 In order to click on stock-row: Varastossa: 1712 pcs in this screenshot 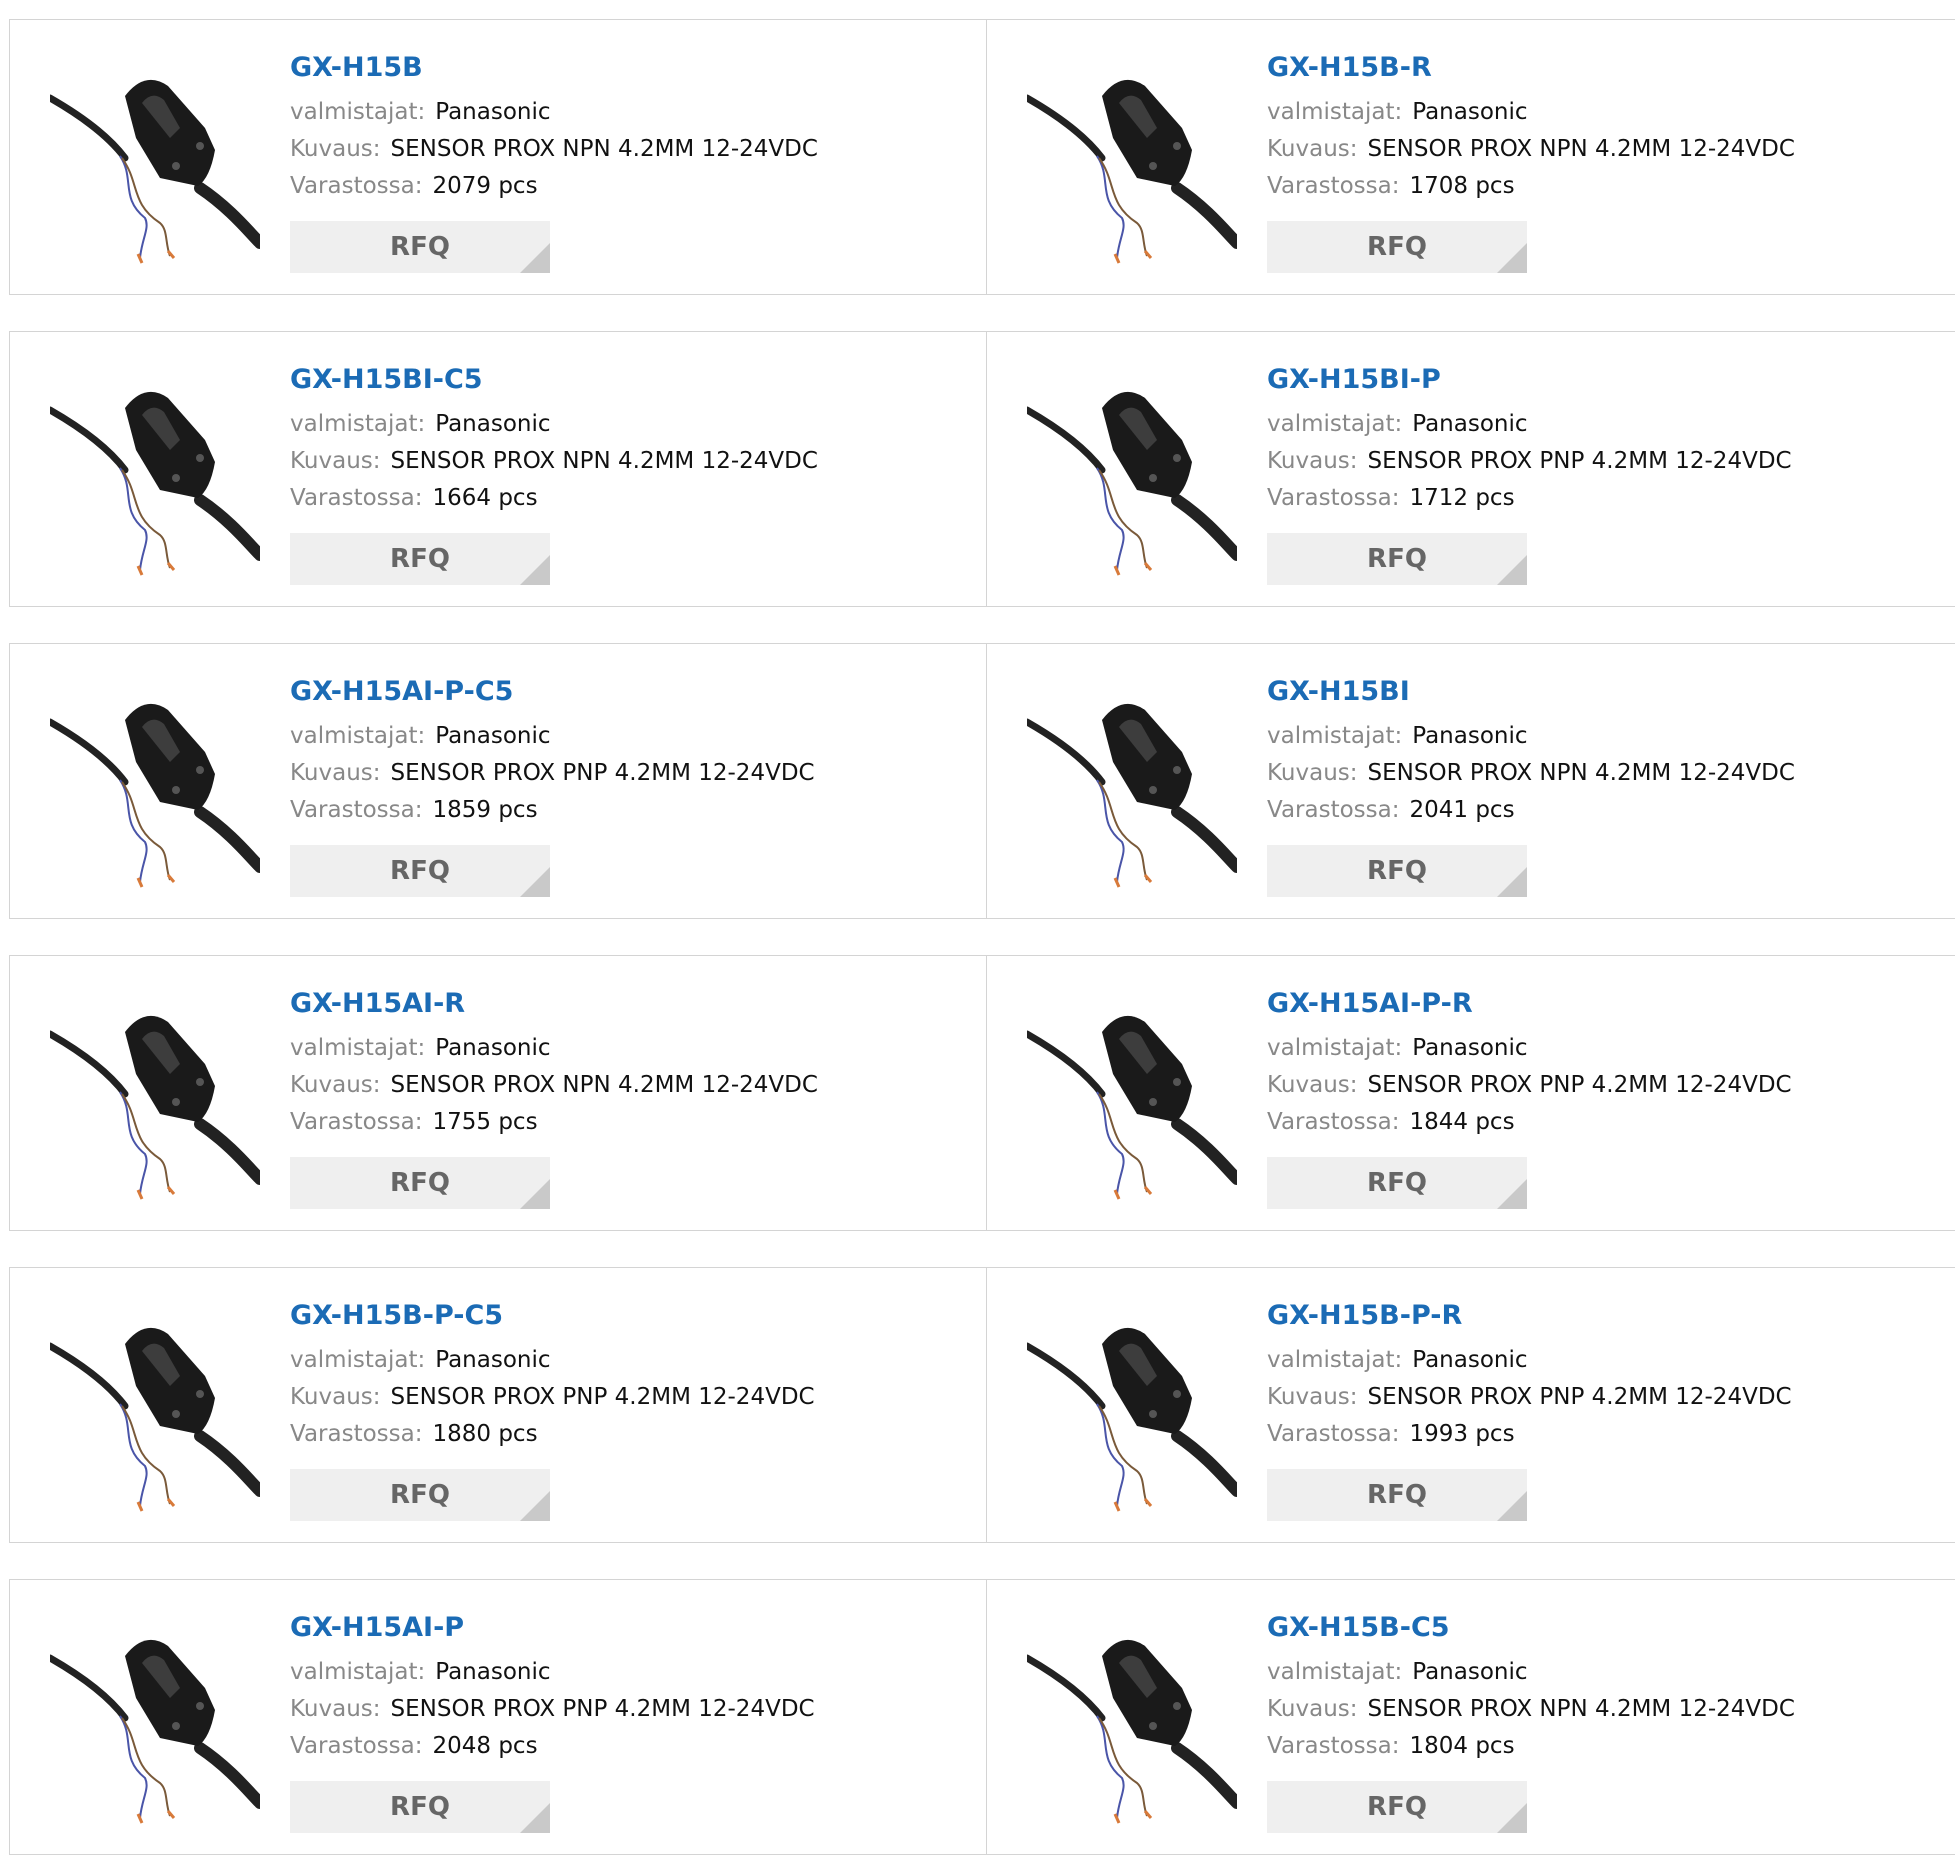, I will do `click(1529, 498)`.